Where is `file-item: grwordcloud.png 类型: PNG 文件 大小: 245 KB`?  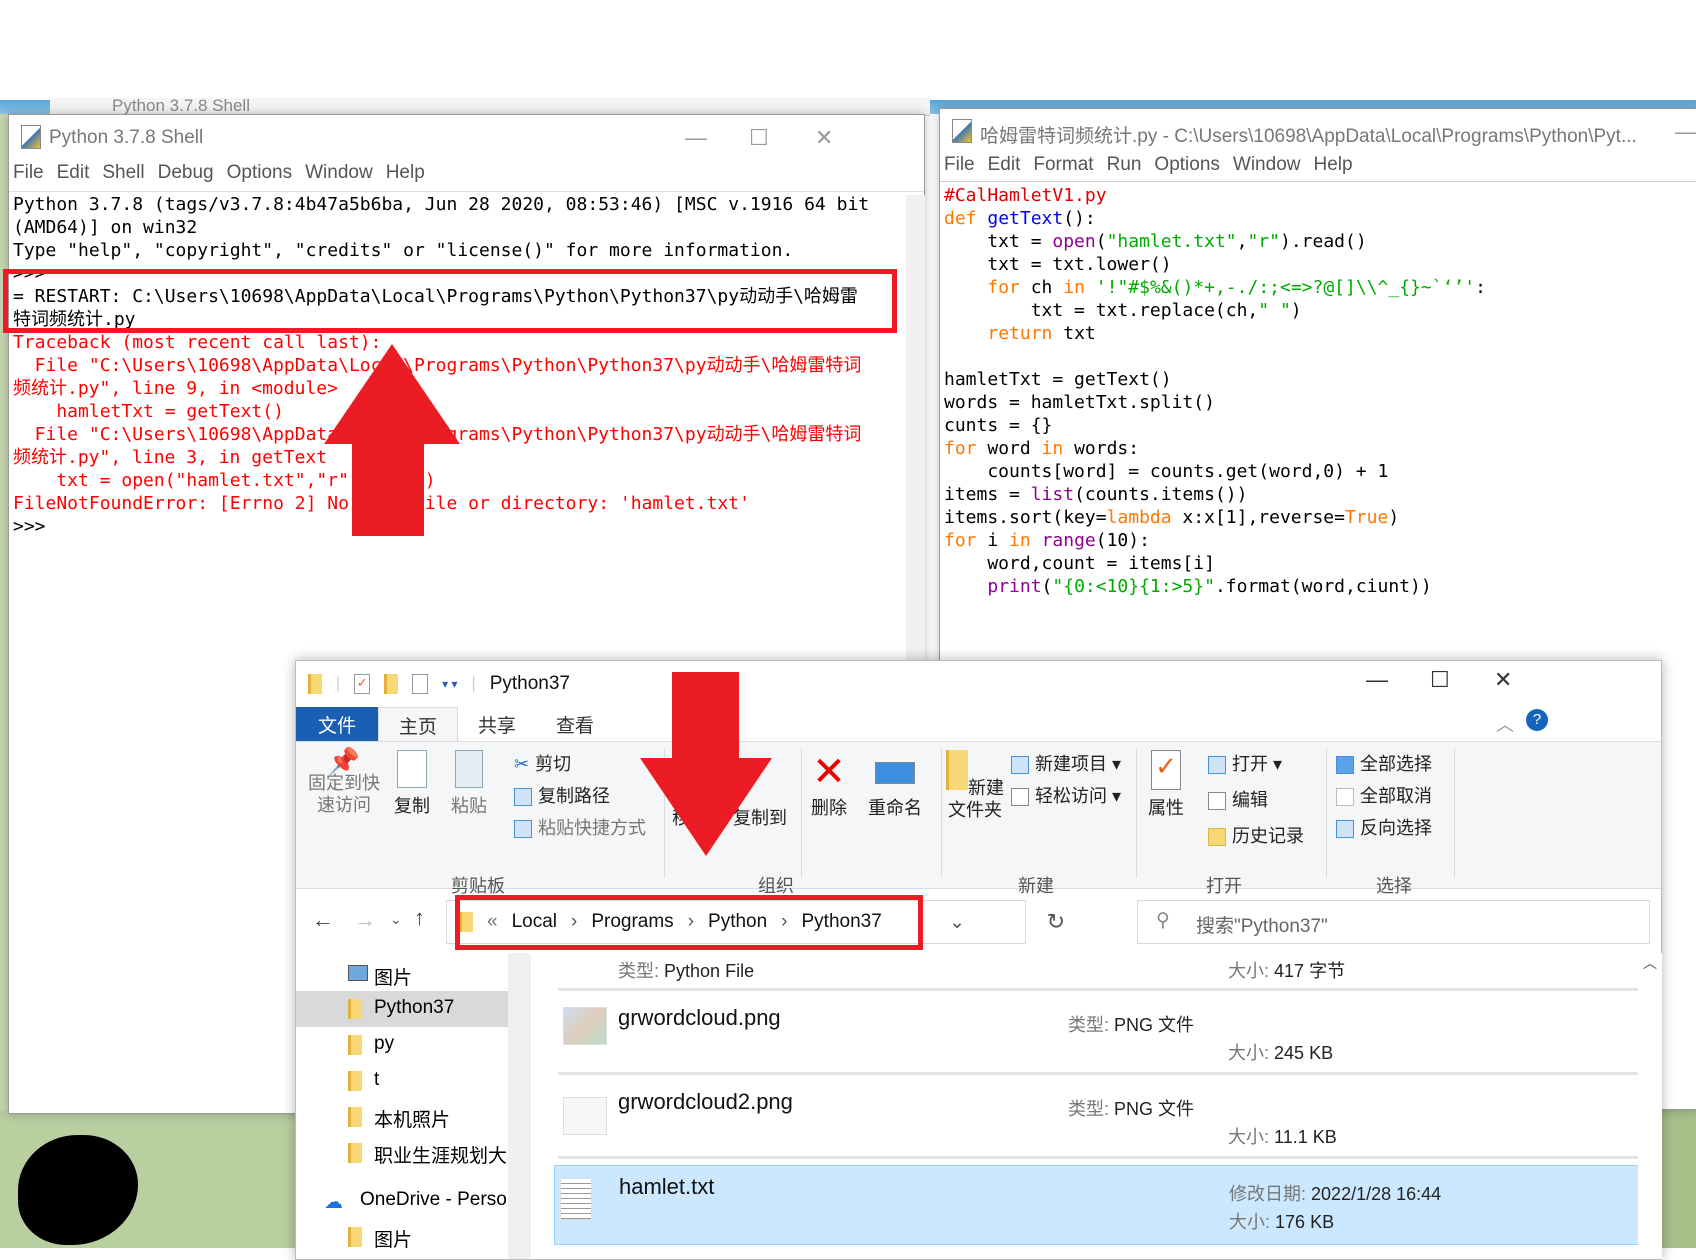
file-item: grwordcloud.png 类型: PNG 文件 大小: 245 KB is located at coordinates (1098, 1036).